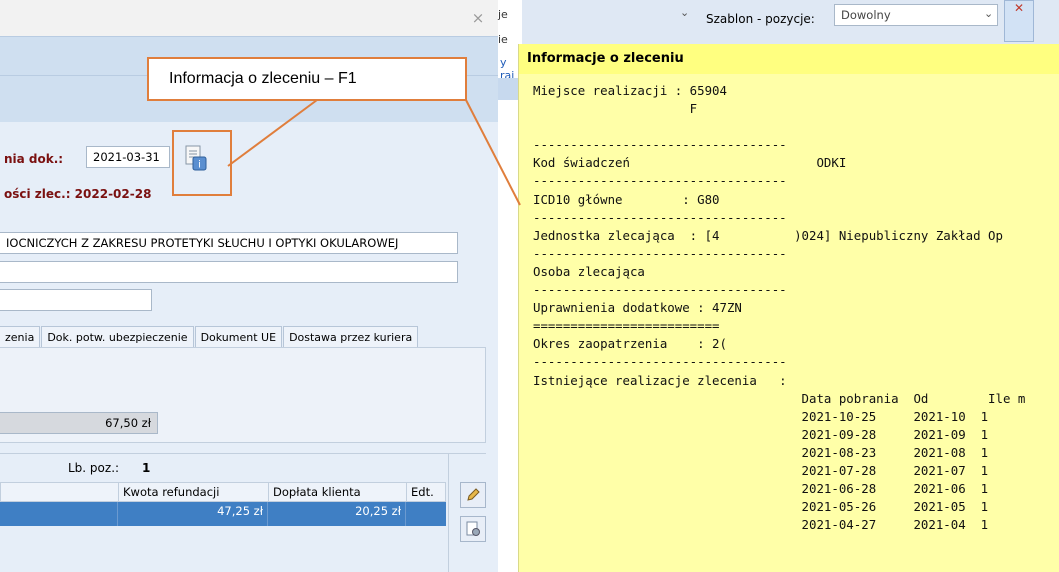  What do you see at coordinates (988, 13) in the screenshot?
I see `chevron-down-icon: ⌄` at bounding box center [988, 13].